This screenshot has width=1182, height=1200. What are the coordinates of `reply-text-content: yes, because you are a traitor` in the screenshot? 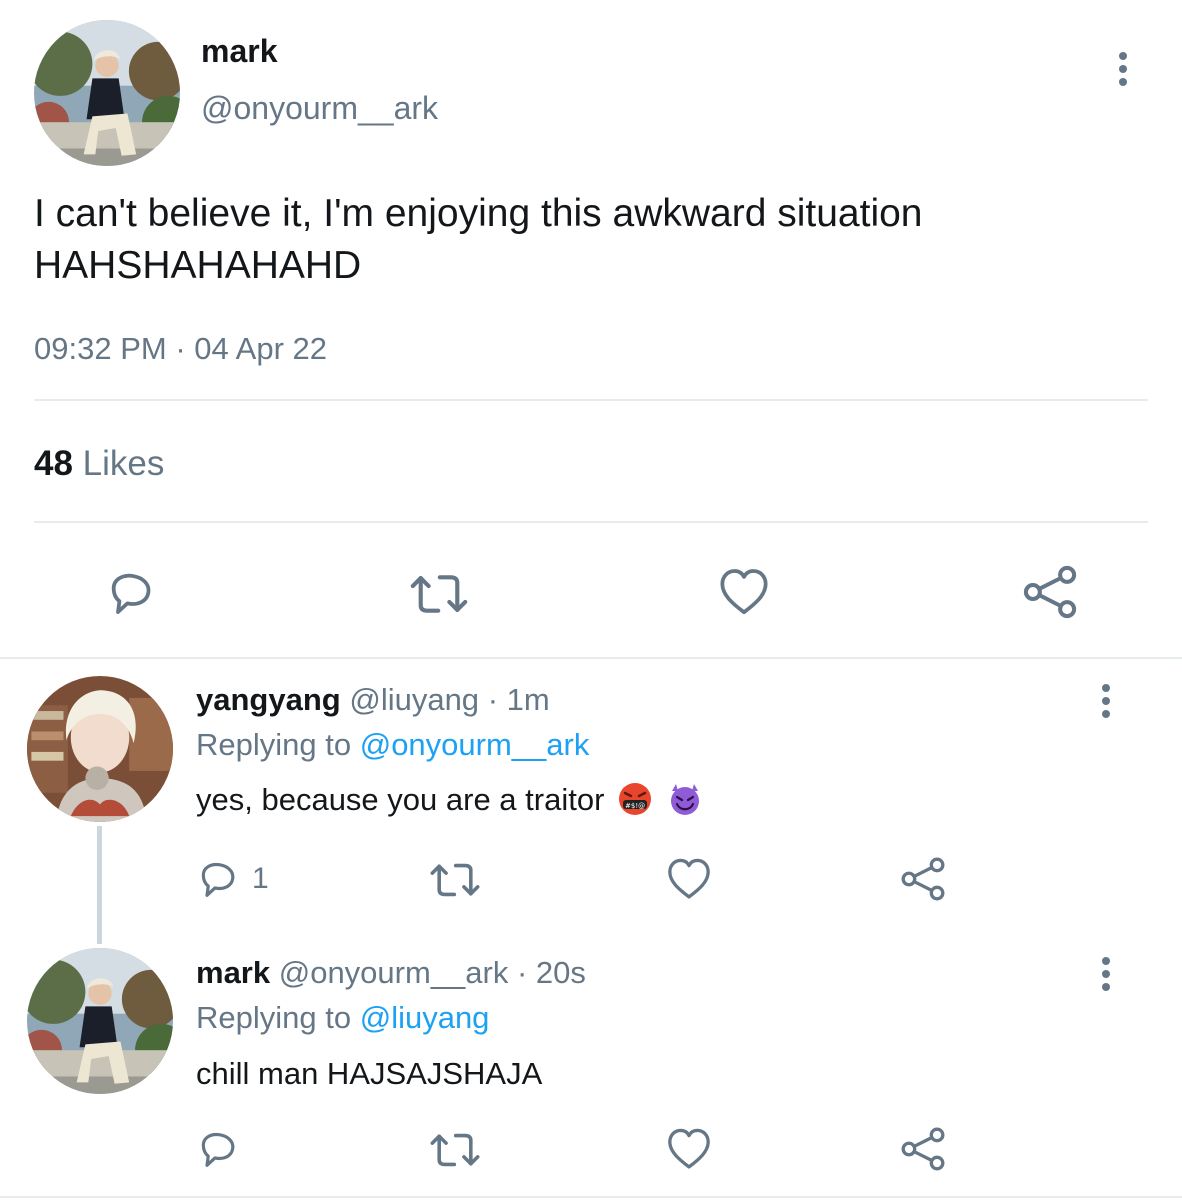 It's located at (400, 799).